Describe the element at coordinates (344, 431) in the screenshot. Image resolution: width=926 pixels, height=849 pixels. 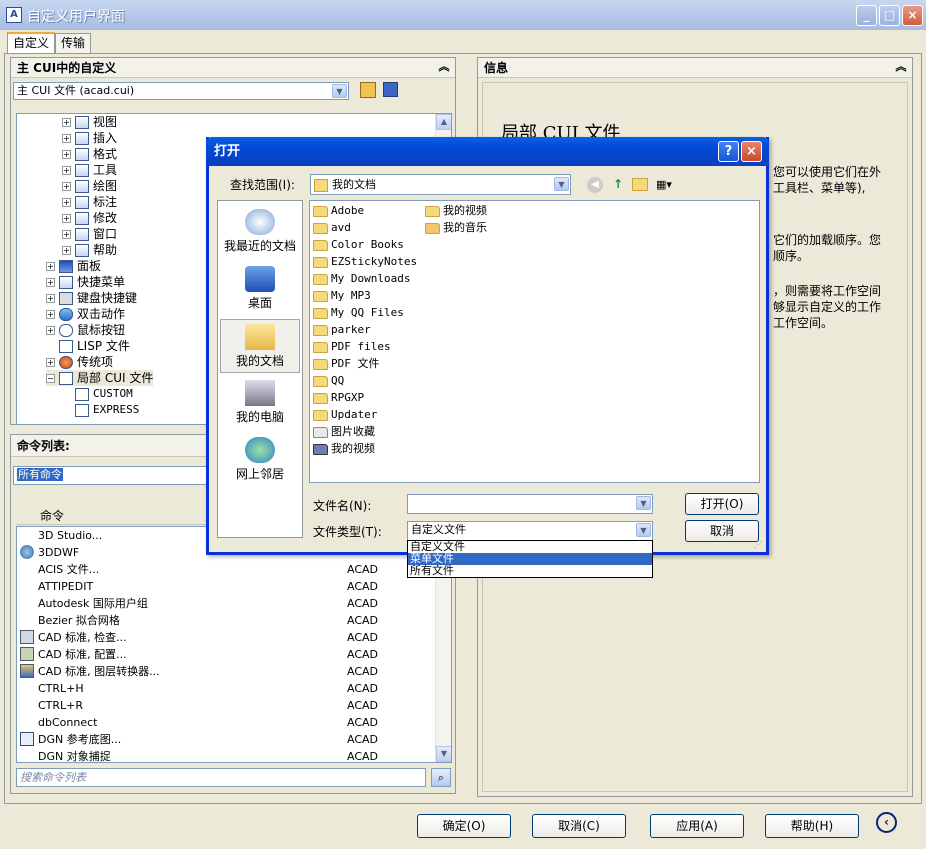
I see `list-item: 图片收藏` at that location.